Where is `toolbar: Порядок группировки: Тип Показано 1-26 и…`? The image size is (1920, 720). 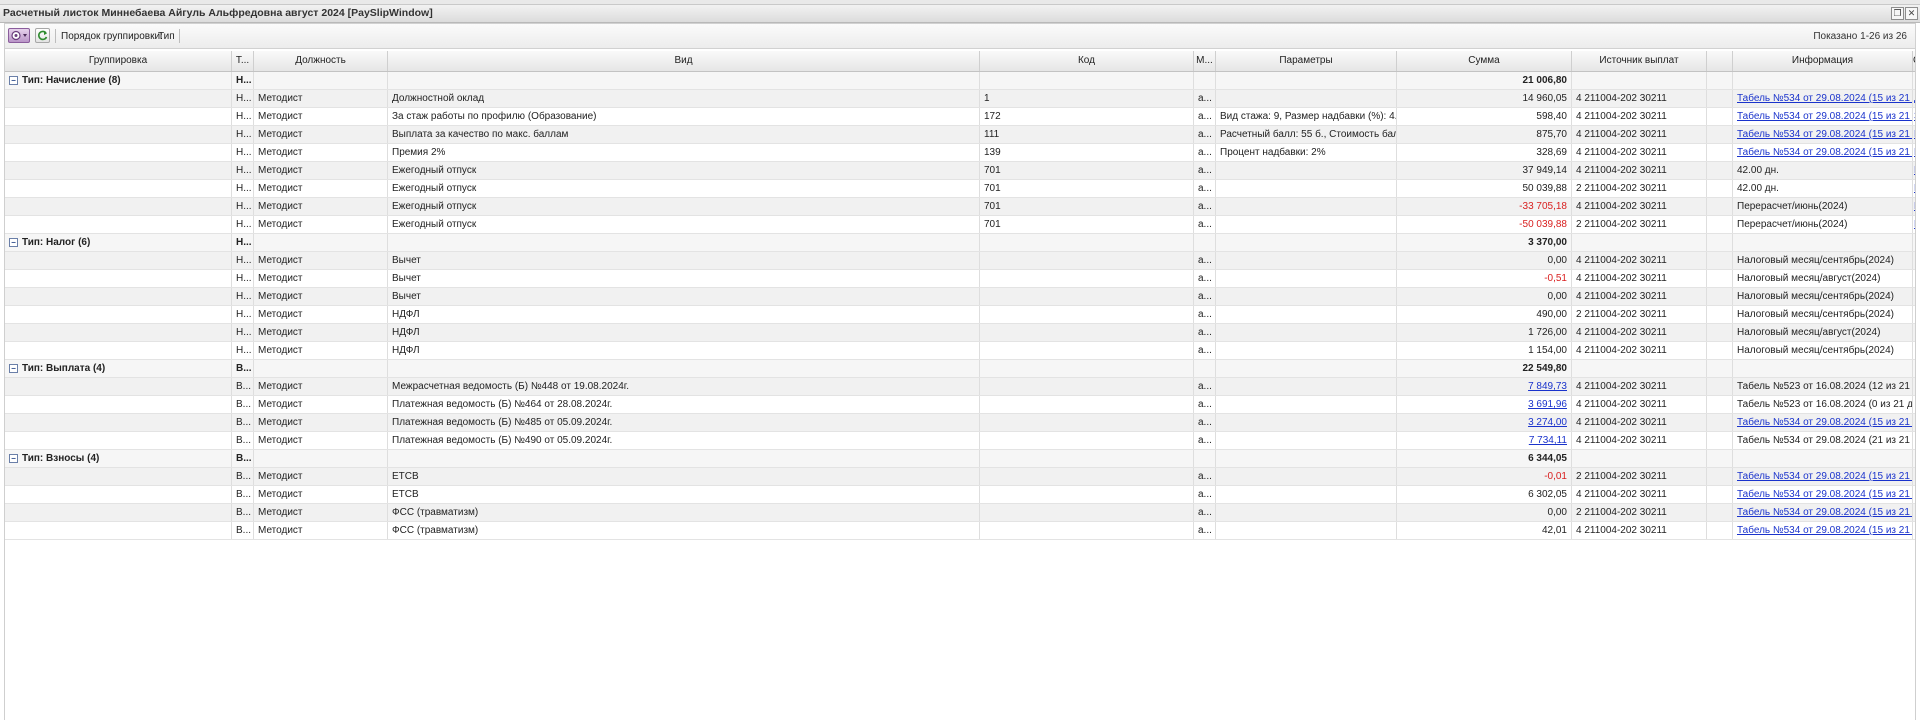 toolbar: Порядок группировки: Тип Показано 1-26 и… is located at coordinates (960, 36).